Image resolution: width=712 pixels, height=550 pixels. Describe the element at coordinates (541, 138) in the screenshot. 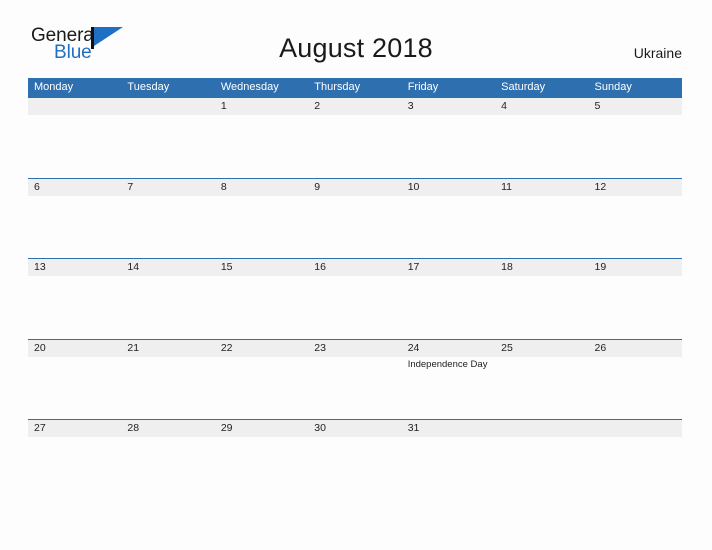

I see `day-cell: 4` at that location.